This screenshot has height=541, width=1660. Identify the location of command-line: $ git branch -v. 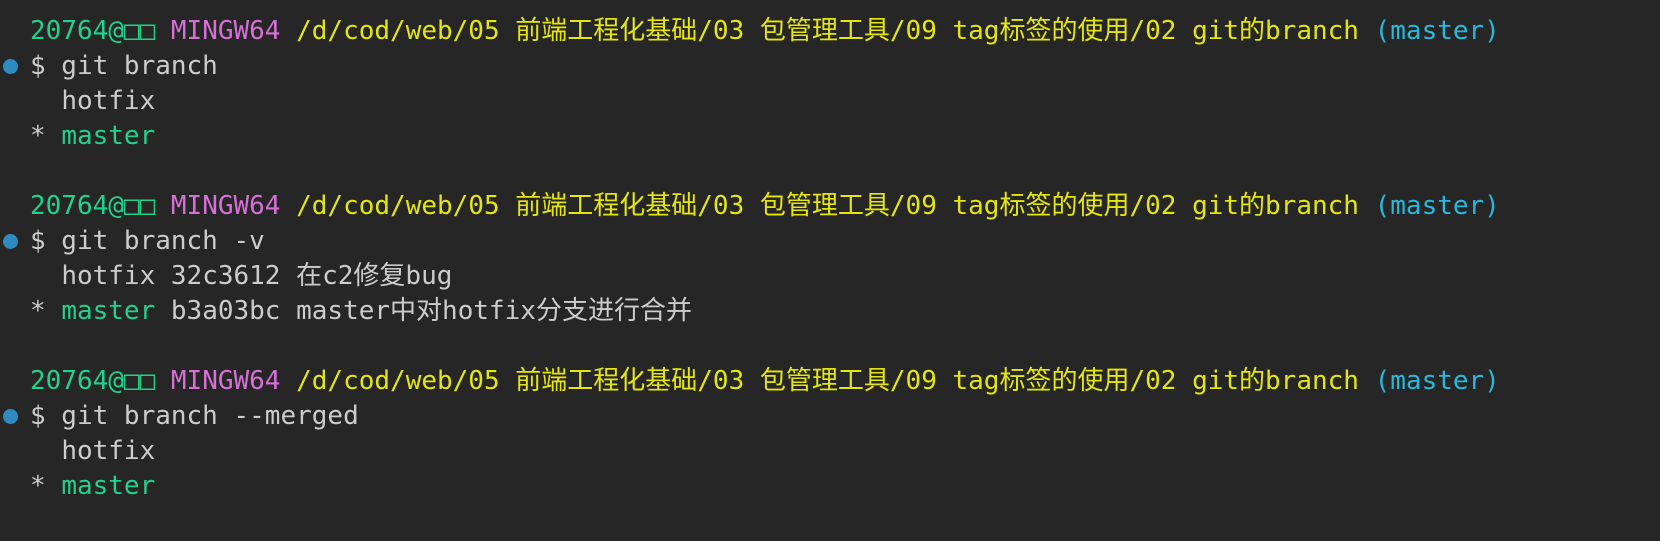
(830, 241).